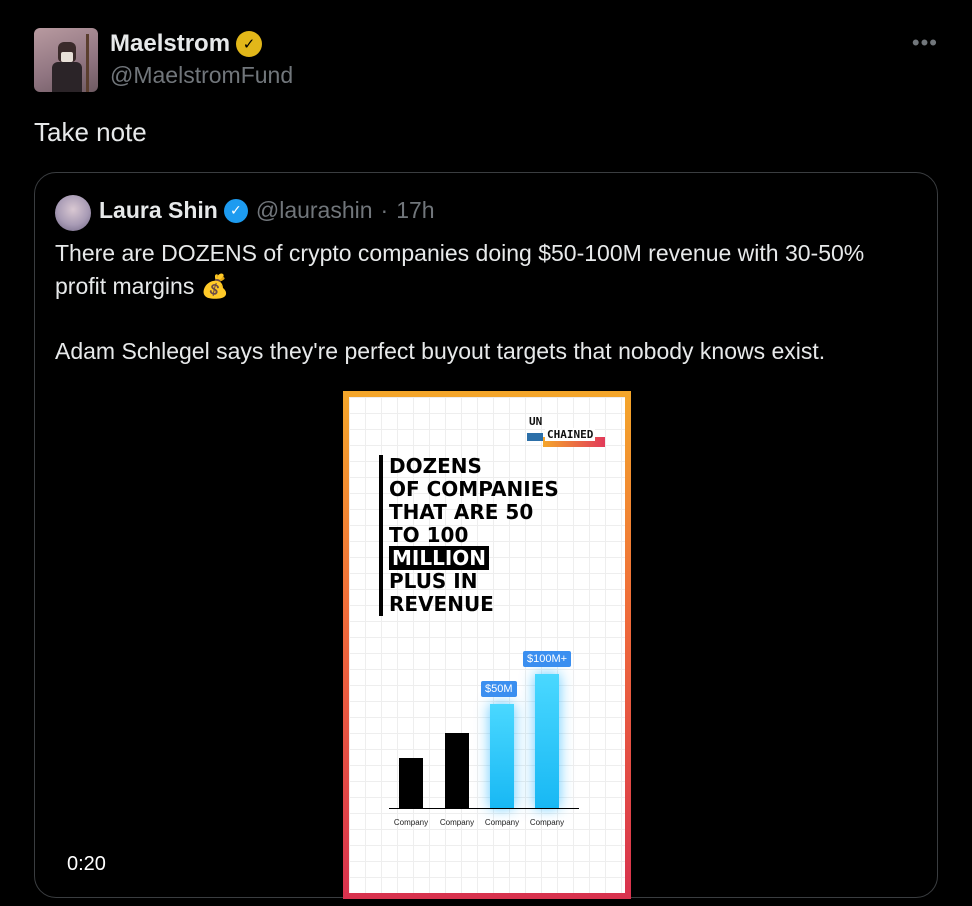 This screenshot has width=972, height=906. Describe the element at coordinates (474, 489) in the screenshot. I see `headline-line: OF COMPANIES` at that location.